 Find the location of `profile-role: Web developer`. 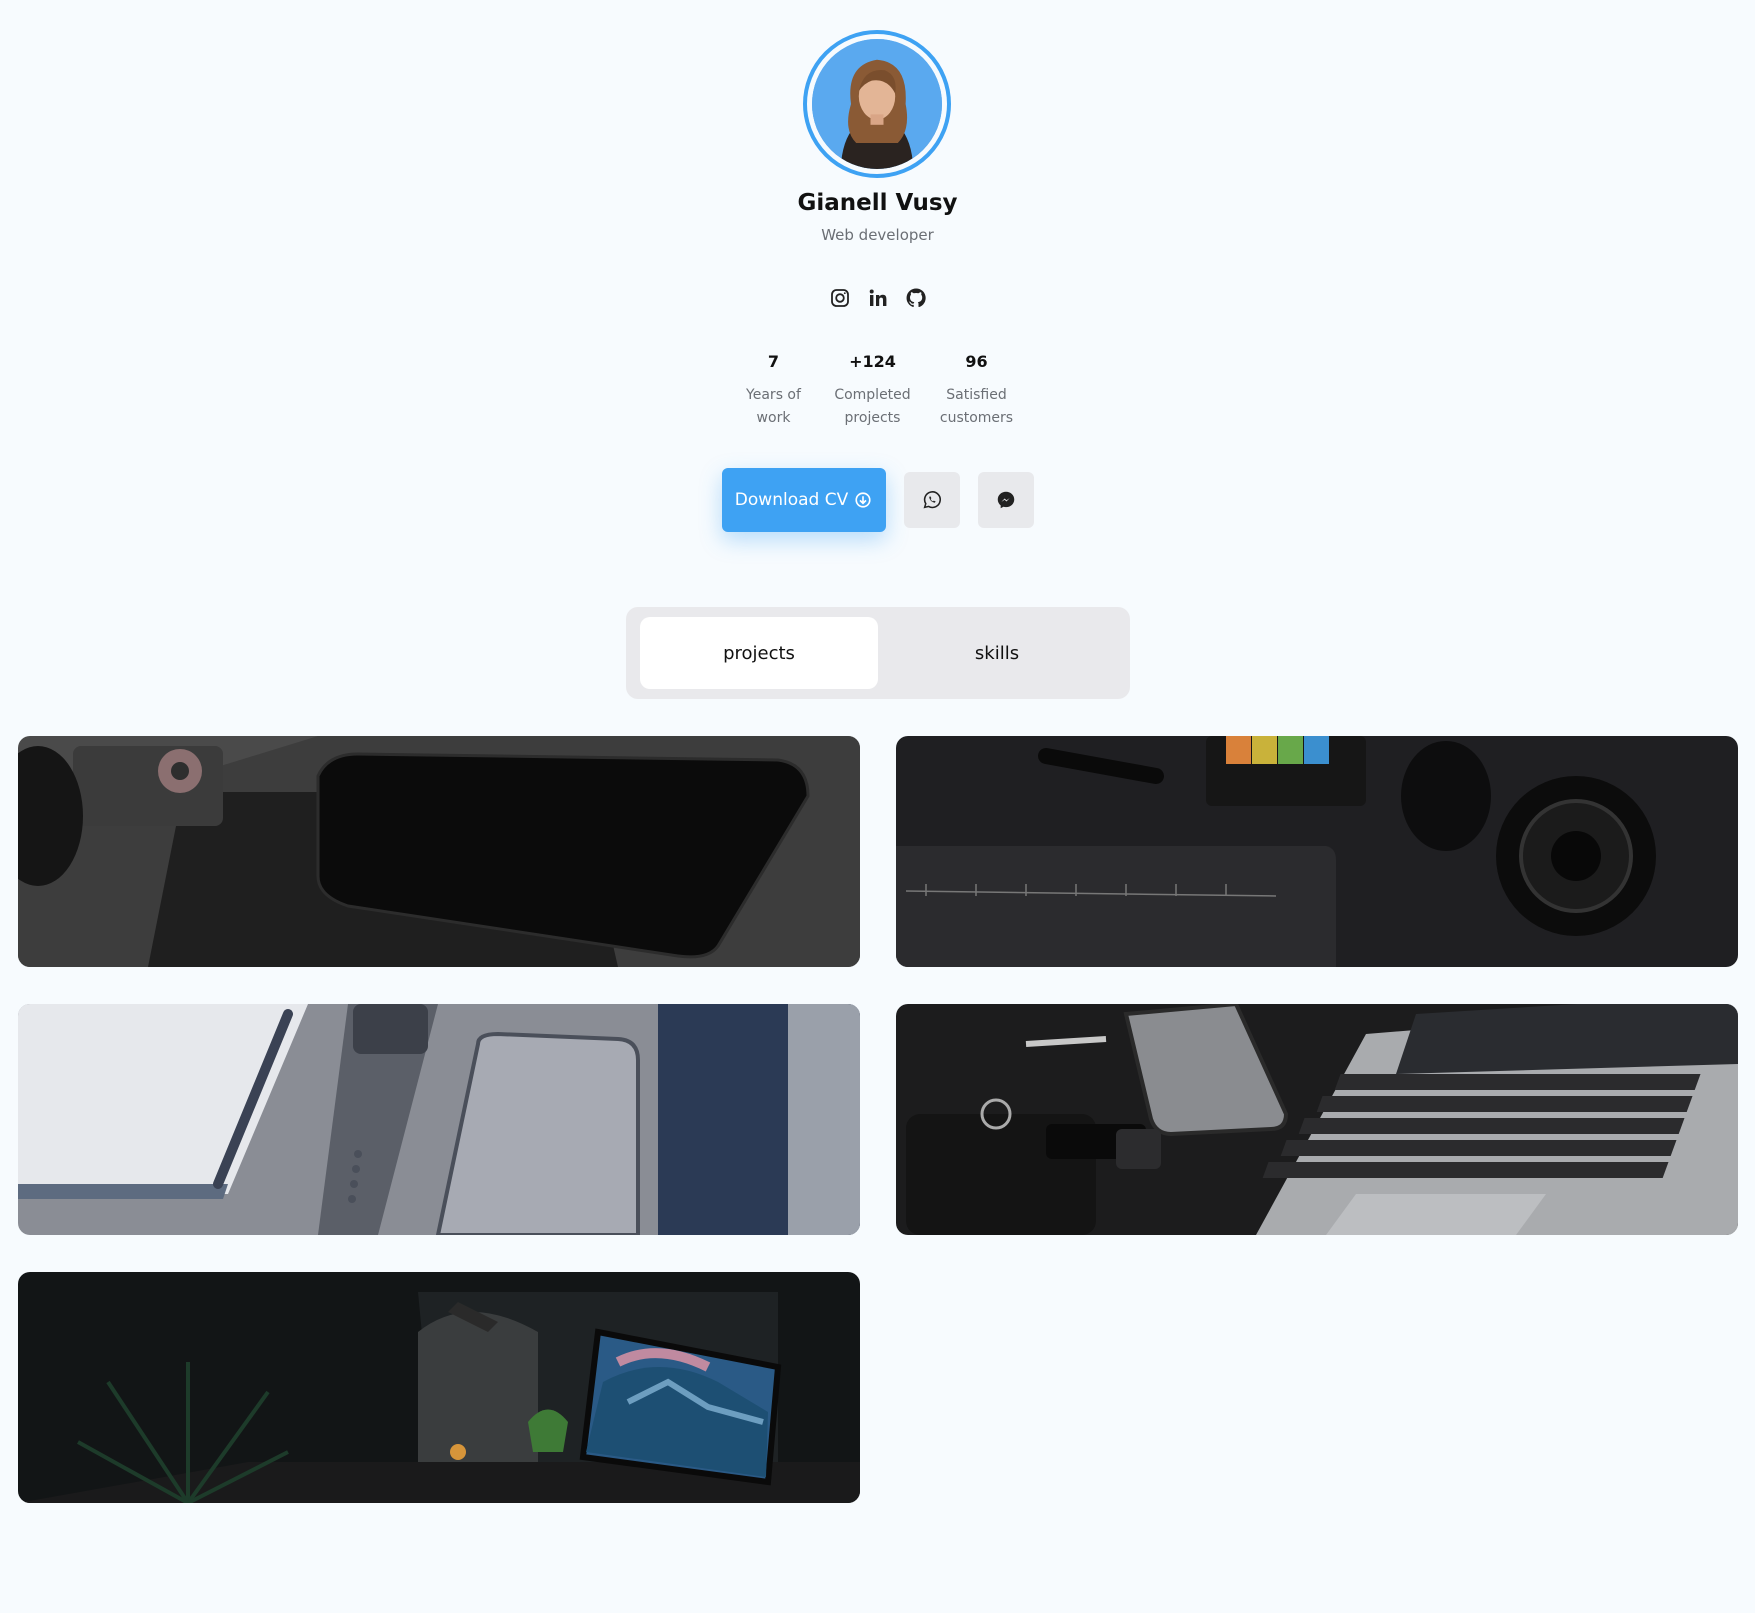

profile-role: Web developer is located at coordinates (877, 235).